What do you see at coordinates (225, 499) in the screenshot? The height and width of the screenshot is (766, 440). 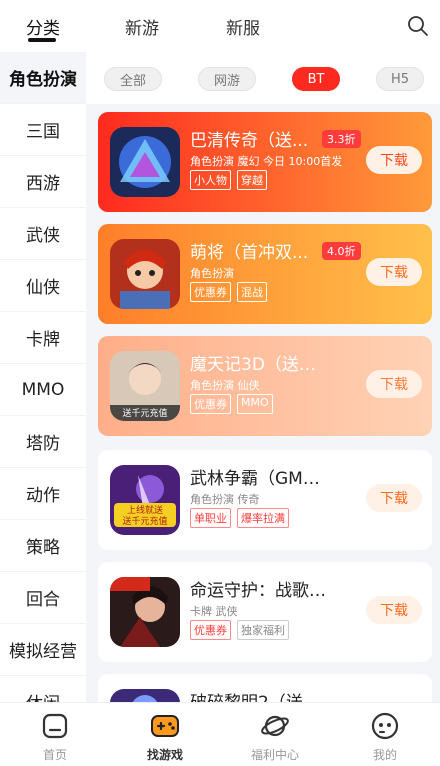 I see `game-meta: 角色扮演 传奇` at bounding box center [225, 499].